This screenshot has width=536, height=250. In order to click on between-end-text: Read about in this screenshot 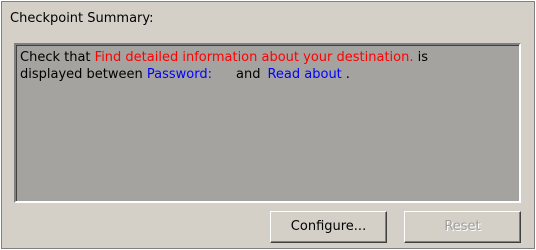, I will do `click(304, 74)`.